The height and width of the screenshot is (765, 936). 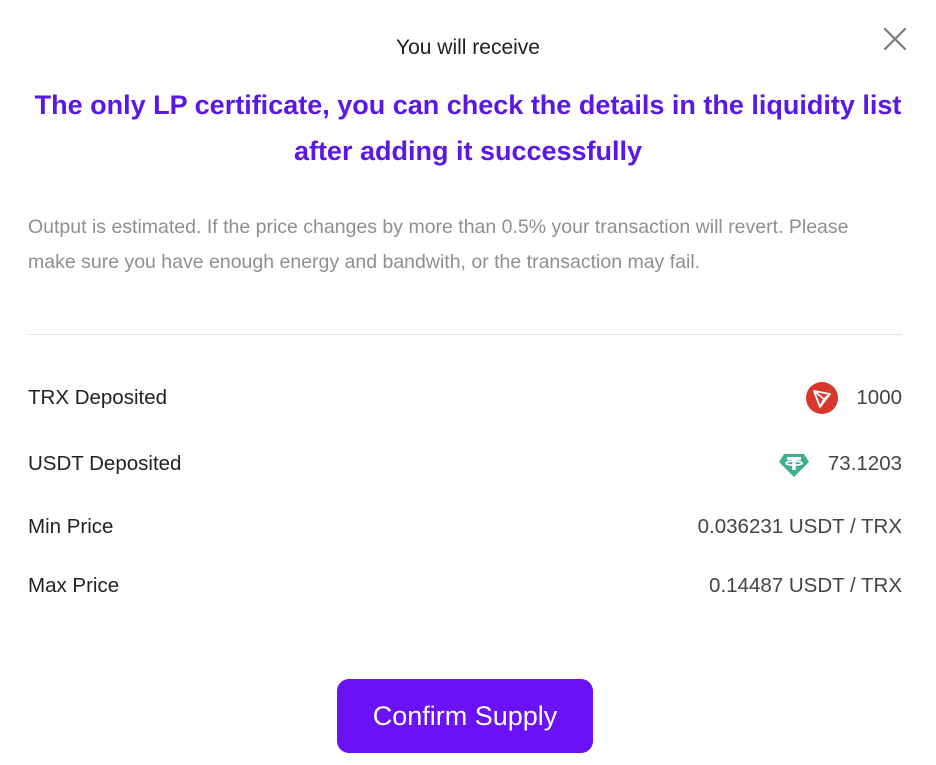 I want to click on trx-icon, so click(x=822, y=398).